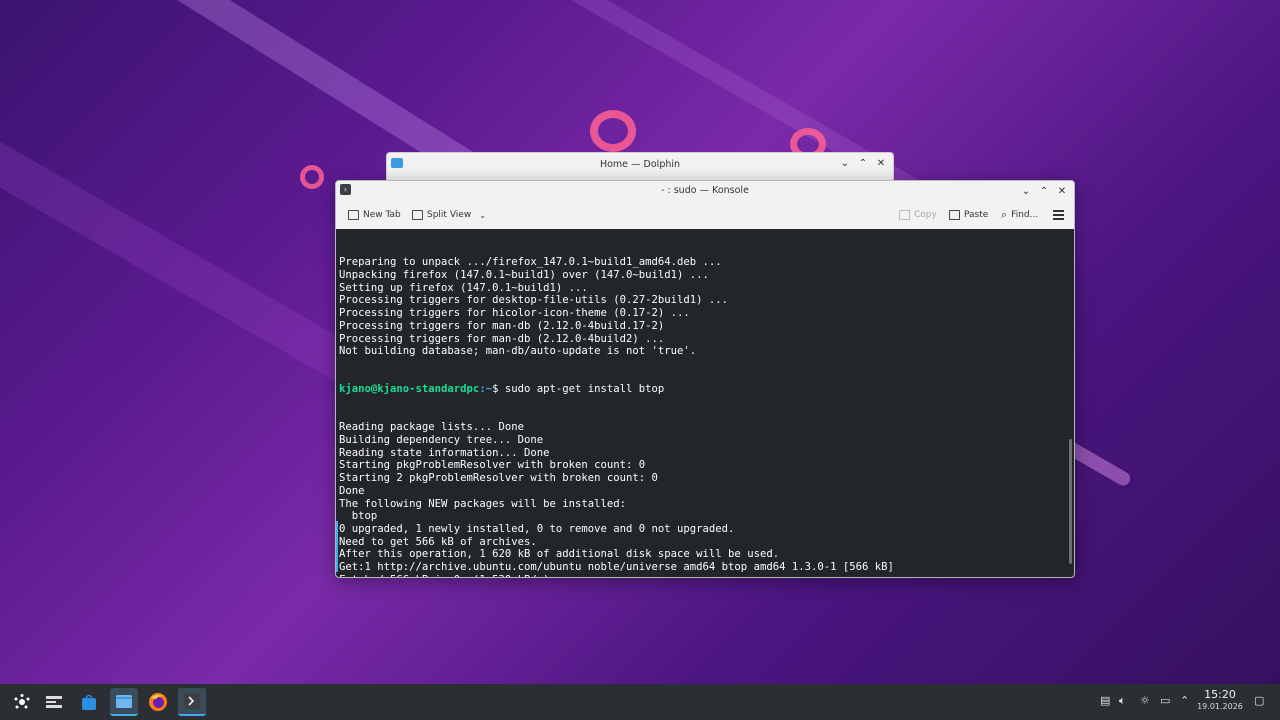  What do you see at coordinates (353, 215) in the screenshot?
I see `new-tab-icon` at bounding box center [353, 215].